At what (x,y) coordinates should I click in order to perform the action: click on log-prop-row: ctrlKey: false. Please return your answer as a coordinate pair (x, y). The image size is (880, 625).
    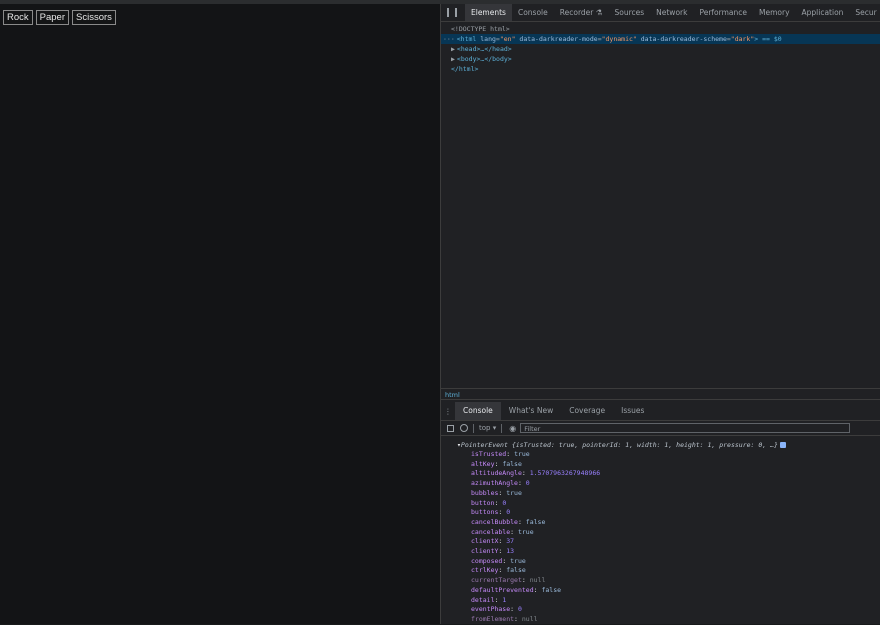
    Looking at the image, I should click on (498, 570).